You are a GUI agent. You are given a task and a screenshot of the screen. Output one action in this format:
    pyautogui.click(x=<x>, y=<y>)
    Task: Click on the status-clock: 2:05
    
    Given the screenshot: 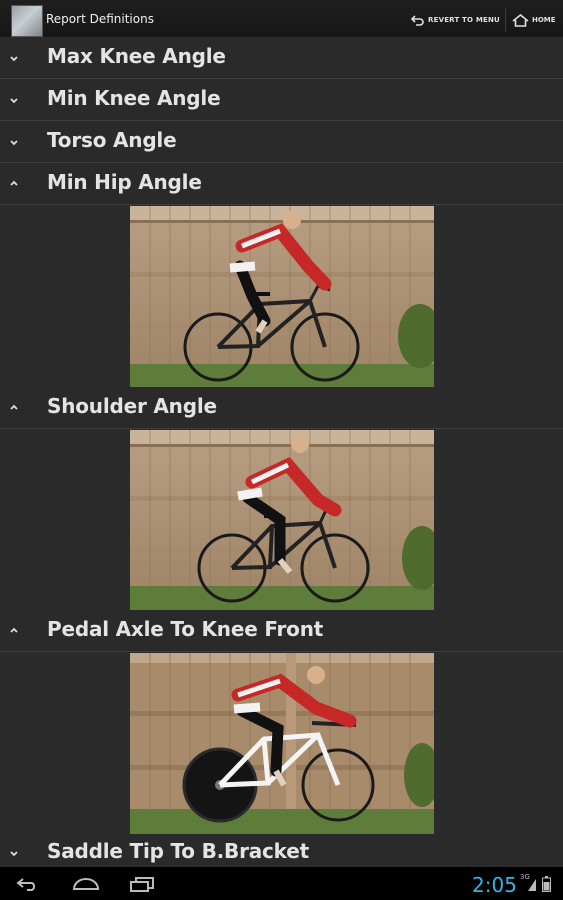 What is the action you would take?
    pyautogui.click(x=494, y=885)
    